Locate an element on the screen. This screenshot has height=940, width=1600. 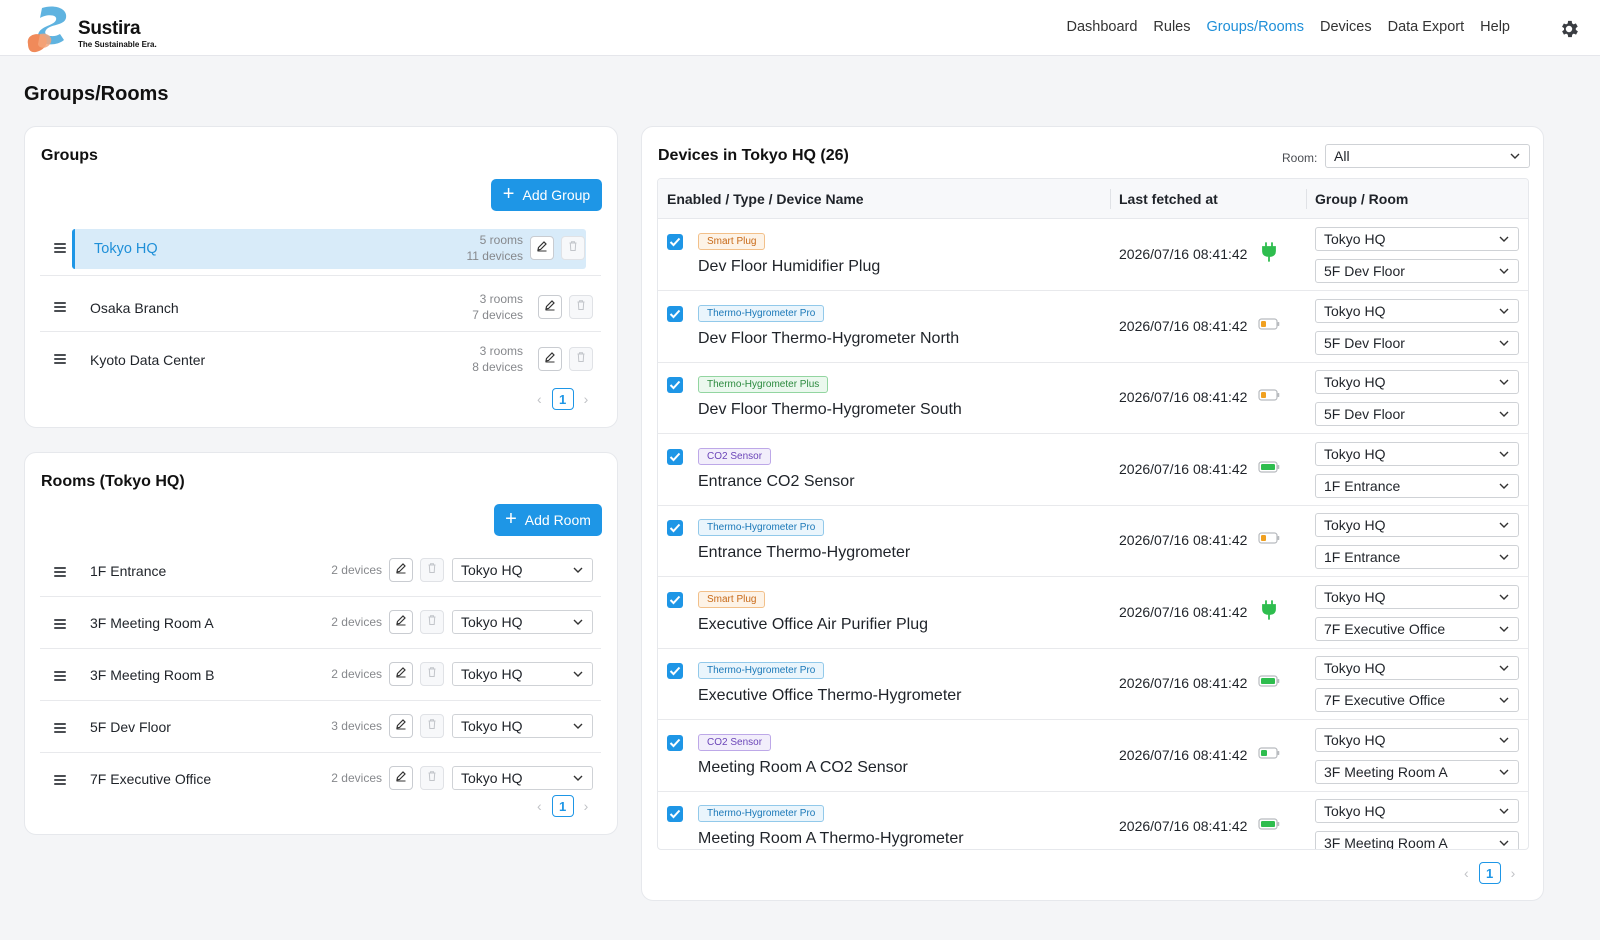
room-row: 7F Executive Office 2 devices Tokyo HQ is located at coordinates (320, 774).